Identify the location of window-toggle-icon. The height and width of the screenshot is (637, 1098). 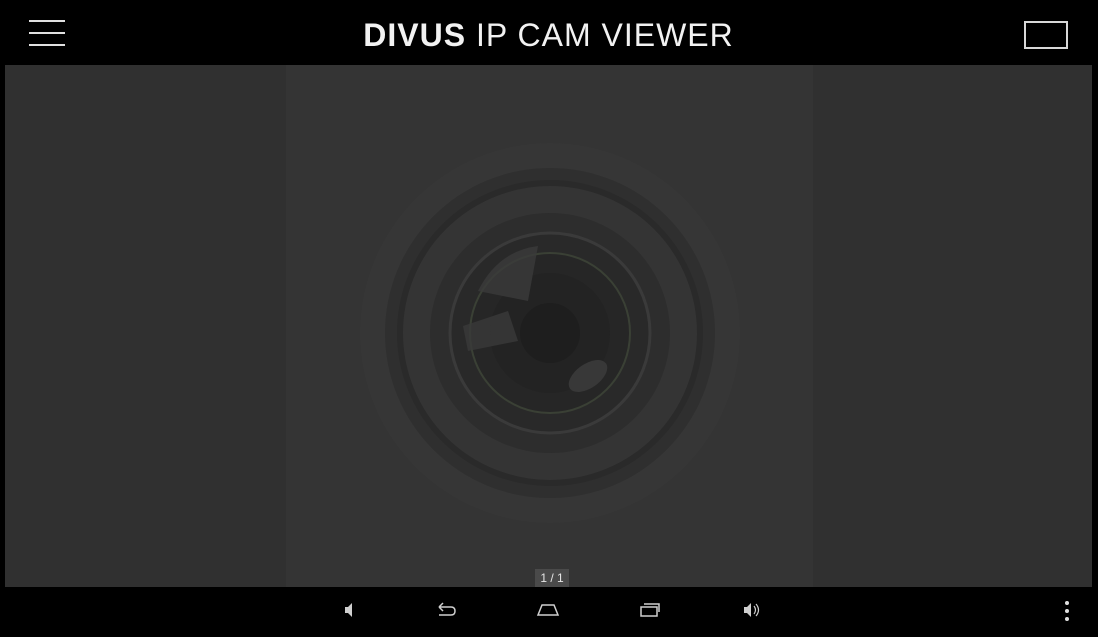
(1046, 35).